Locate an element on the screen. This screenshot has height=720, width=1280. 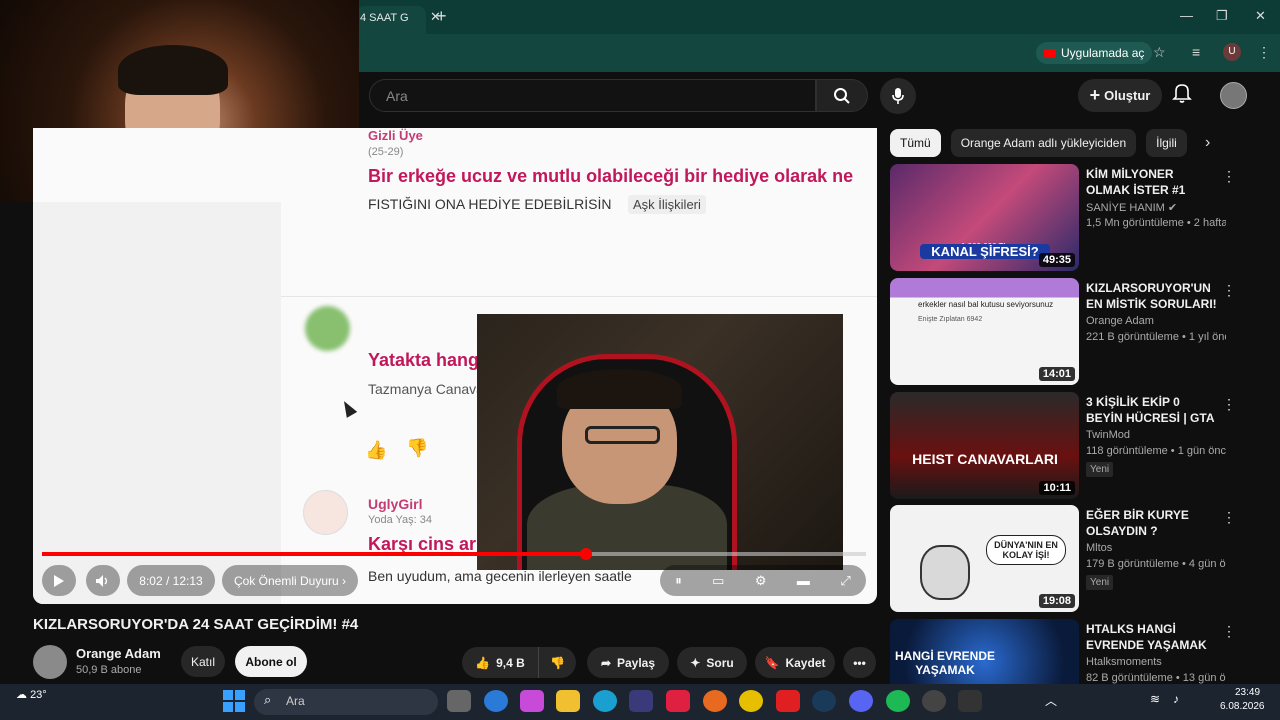
app-icon is located at coordinates (715, 701).